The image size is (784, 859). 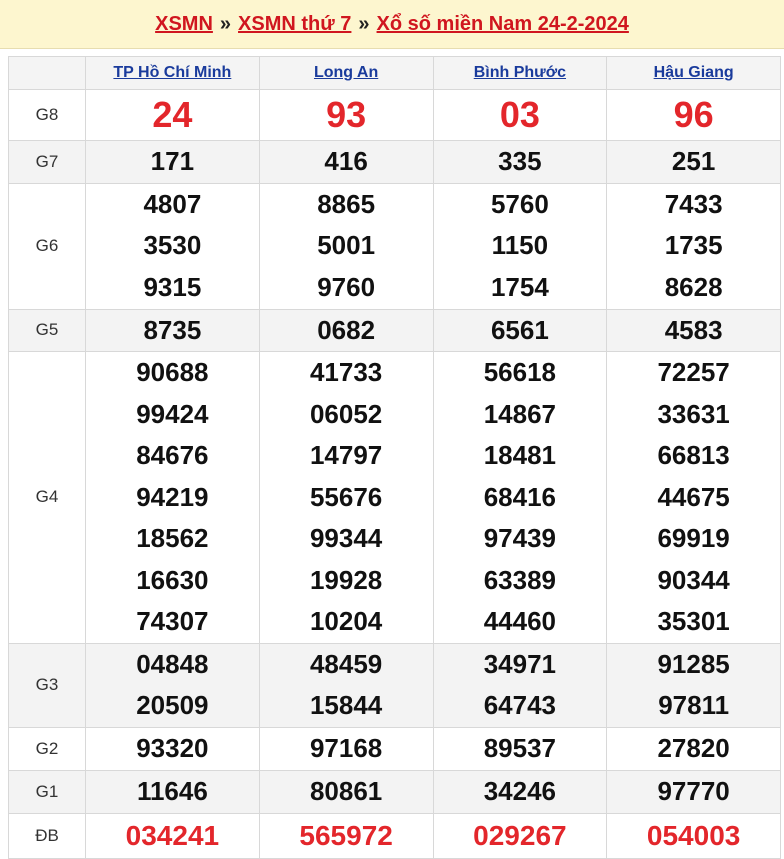 I want to click on result-number: 14867, so click(x=520, y=413).